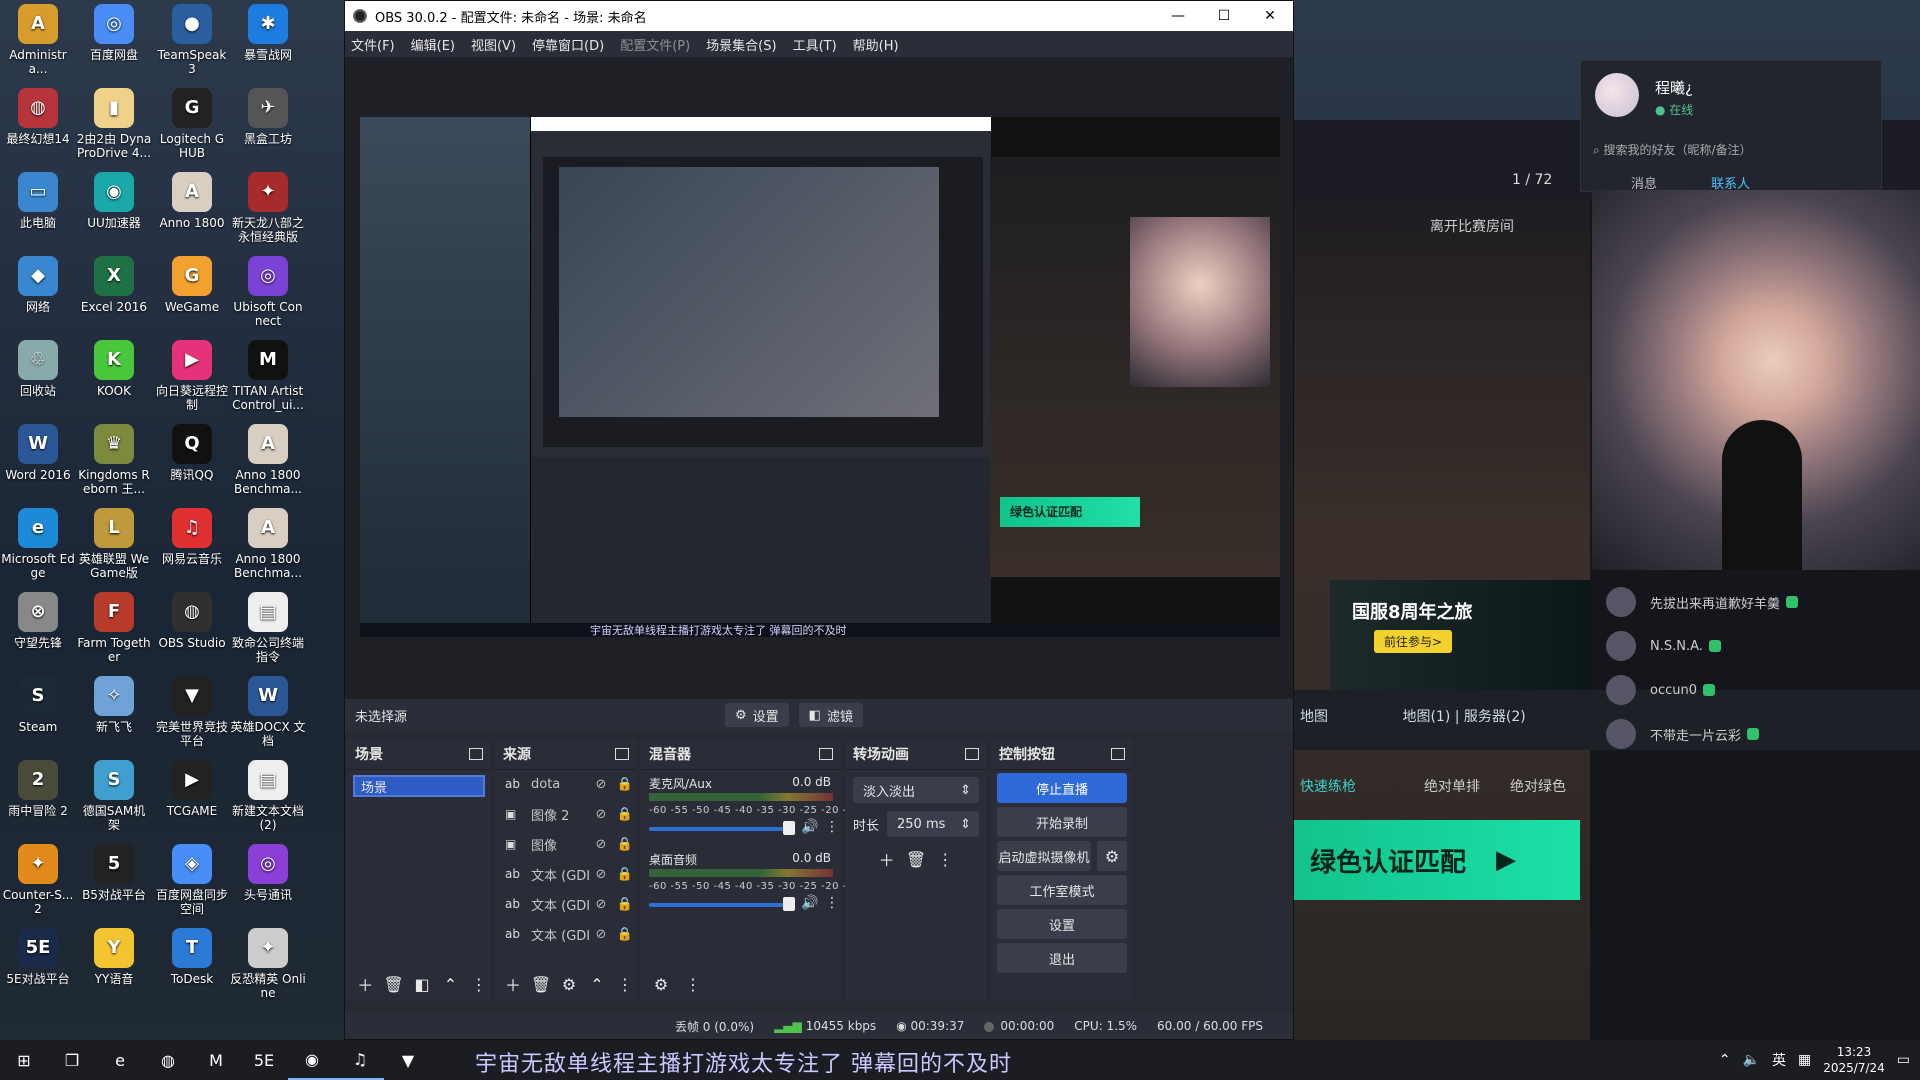  I want to click on scene-filter-icon: ◧, so click(422, 984).